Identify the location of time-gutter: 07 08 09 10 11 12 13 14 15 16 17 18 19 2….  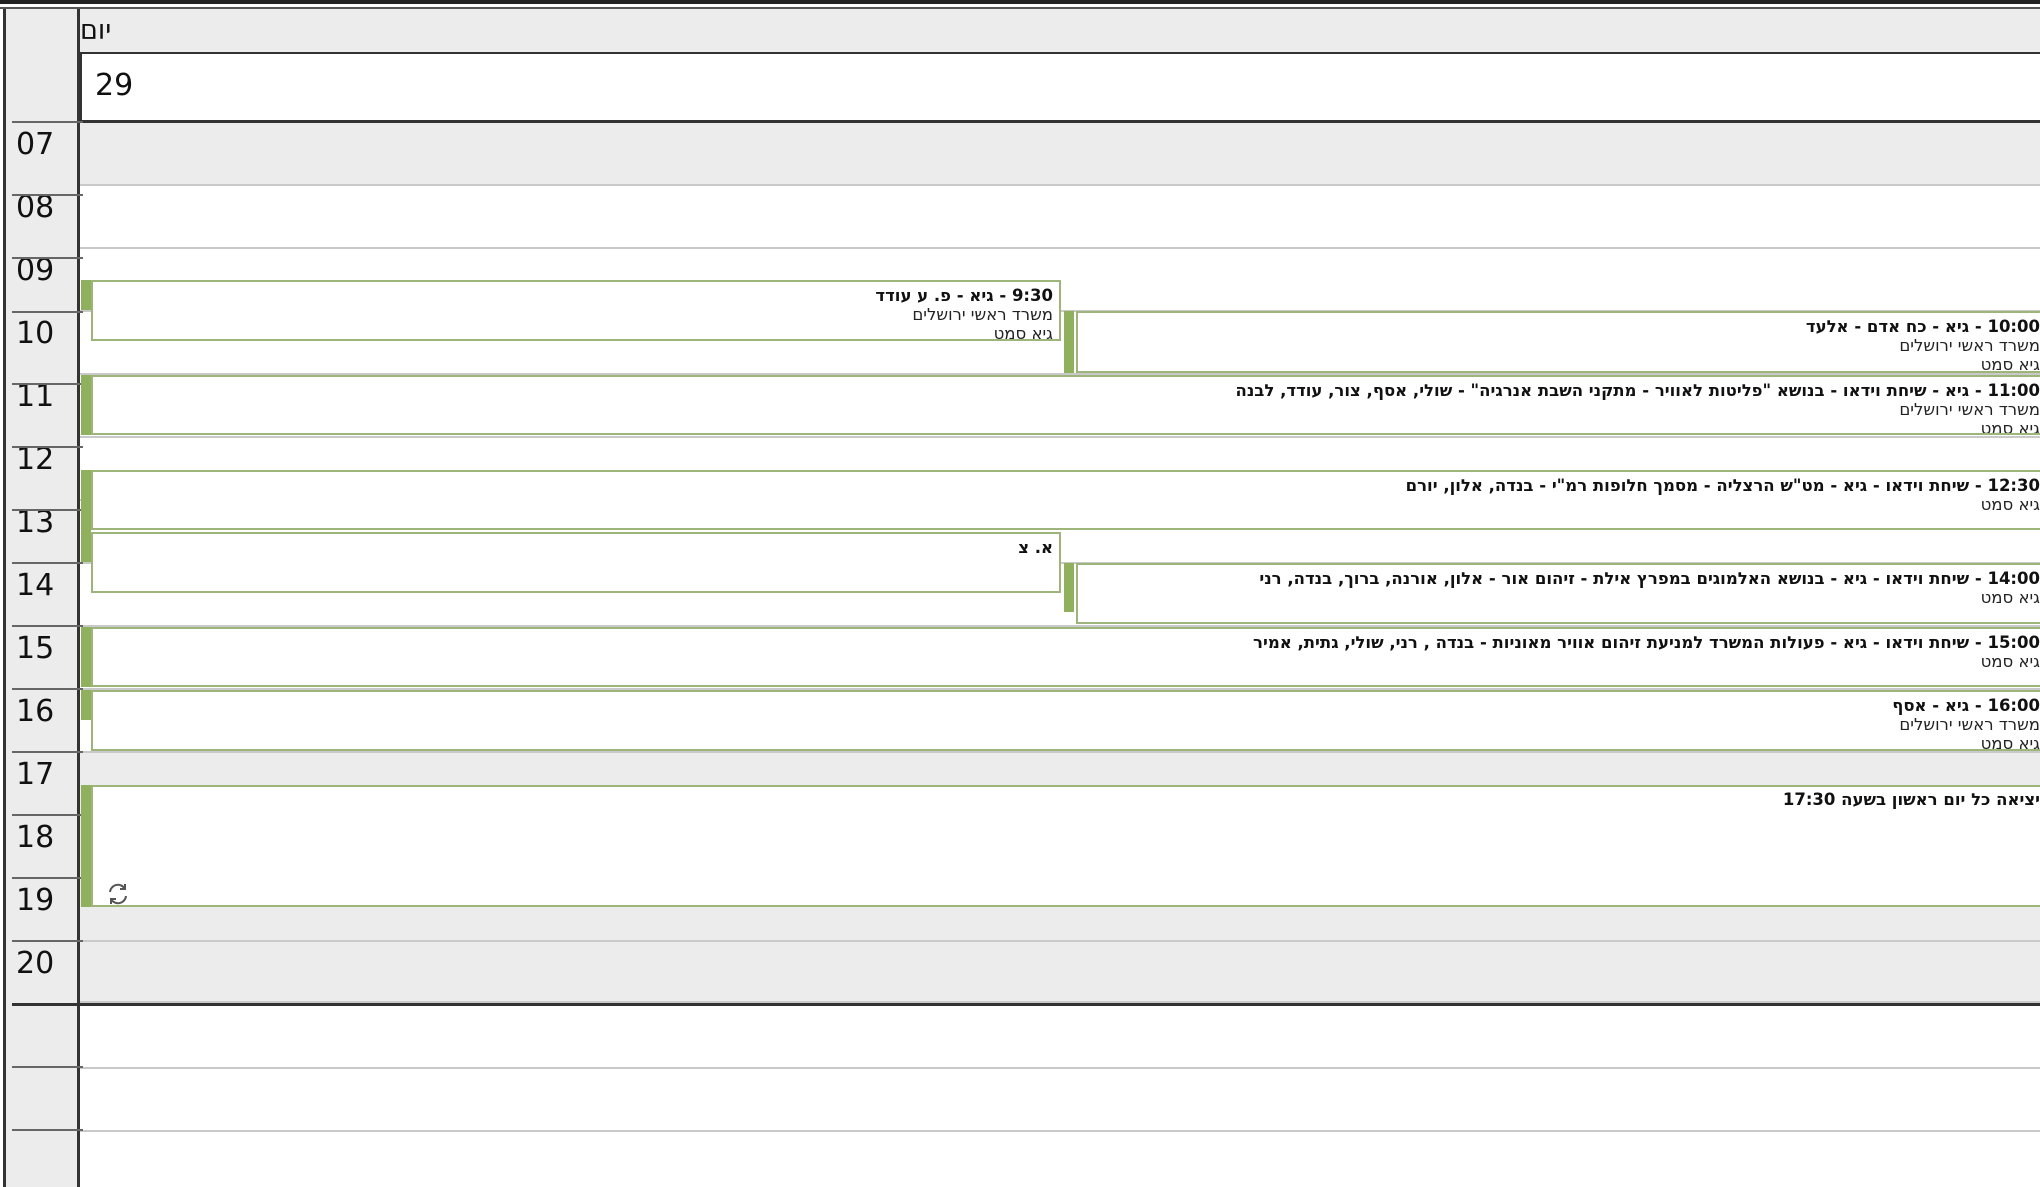
(43, 598).